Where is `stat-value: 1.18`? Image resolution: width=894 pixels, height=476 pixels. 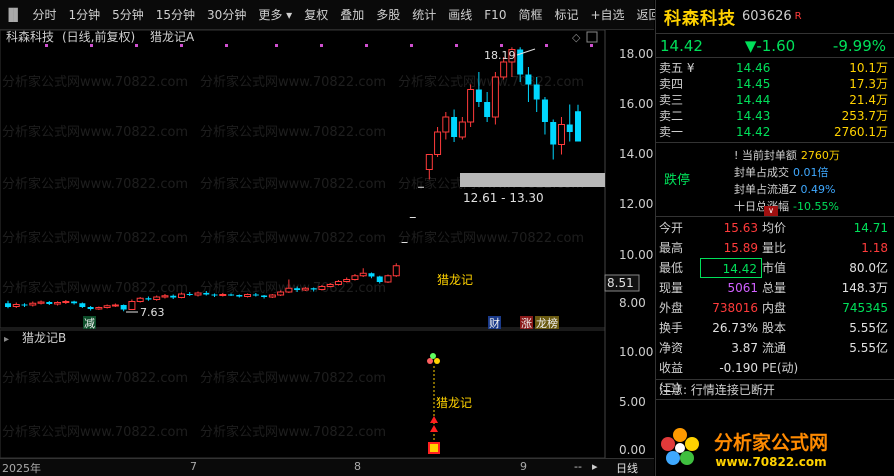 stat-value: 1.18 is located at coordinates (874, 248).